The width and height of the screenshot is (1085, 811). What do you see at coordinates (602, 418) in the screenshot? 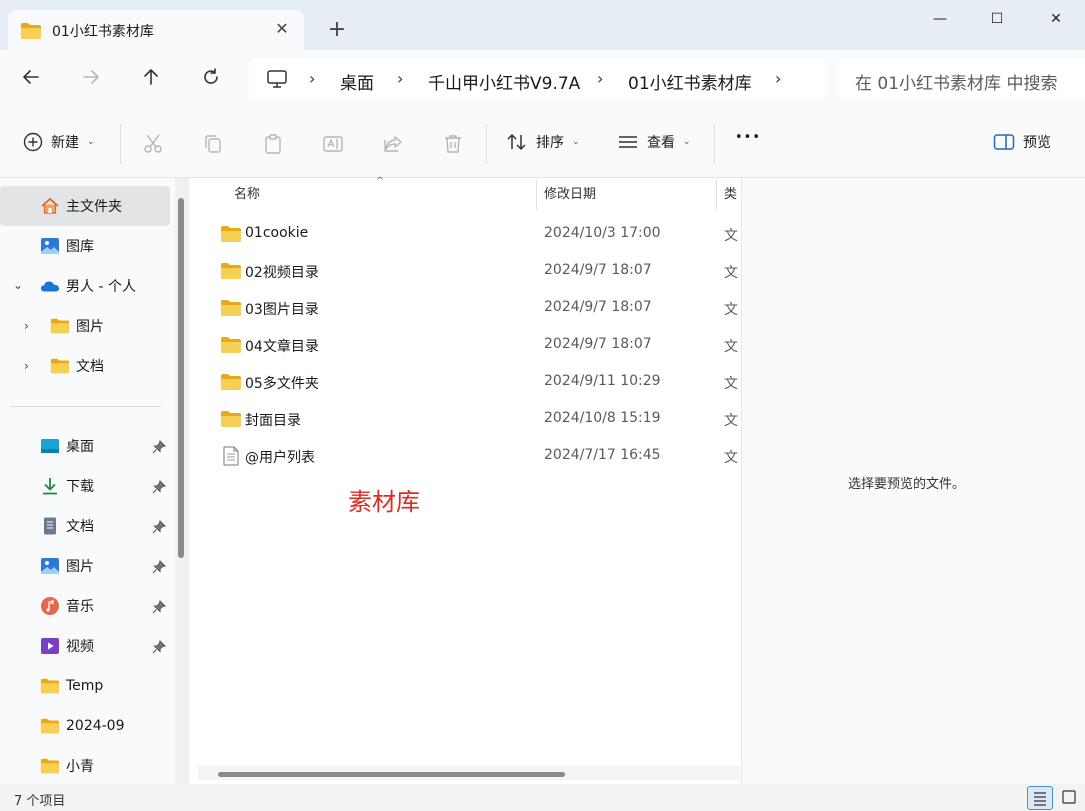
I see `file-date: 2024/10/8 15:19` at bounding box center [602, 418].